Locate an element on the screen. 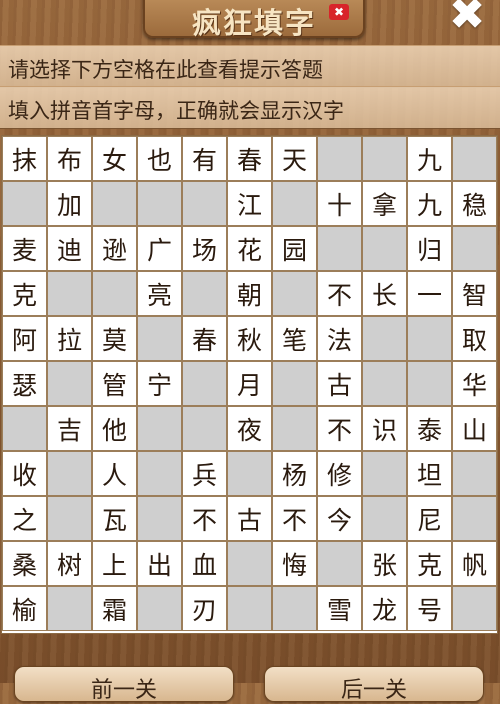  char-cell: 笔 is located at coordinates (294, 338).